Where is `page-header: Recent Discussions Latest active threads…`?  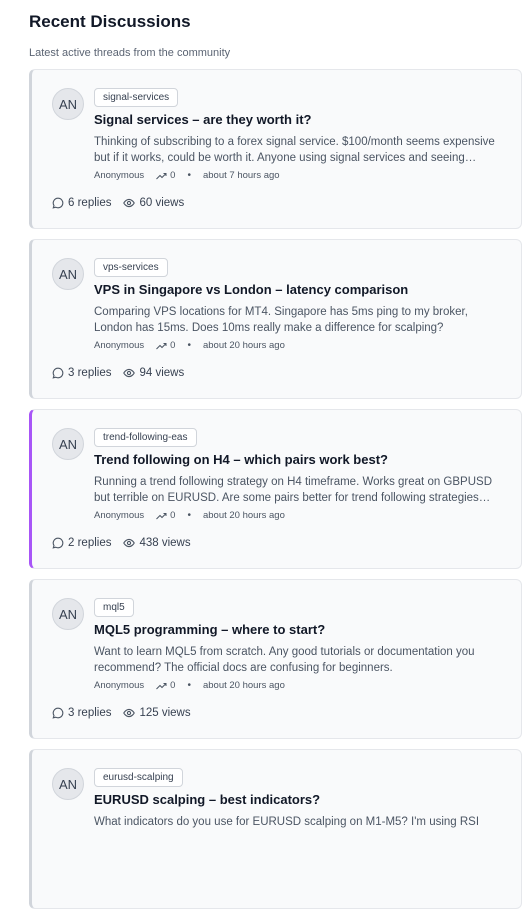
page-header: Recent Discussions Latest active threads… is located at coordinates (129, 36).